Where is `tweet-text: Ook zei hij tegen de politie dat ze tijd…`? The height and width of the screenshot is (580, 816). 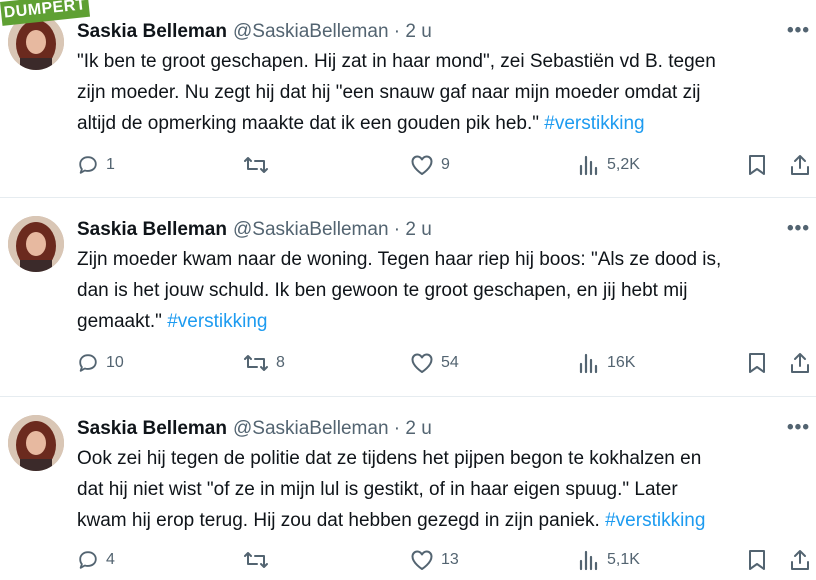
tweet-text: Ook zei hij tegen de politie dat ze tijd… is located at coordinates (444, 489).